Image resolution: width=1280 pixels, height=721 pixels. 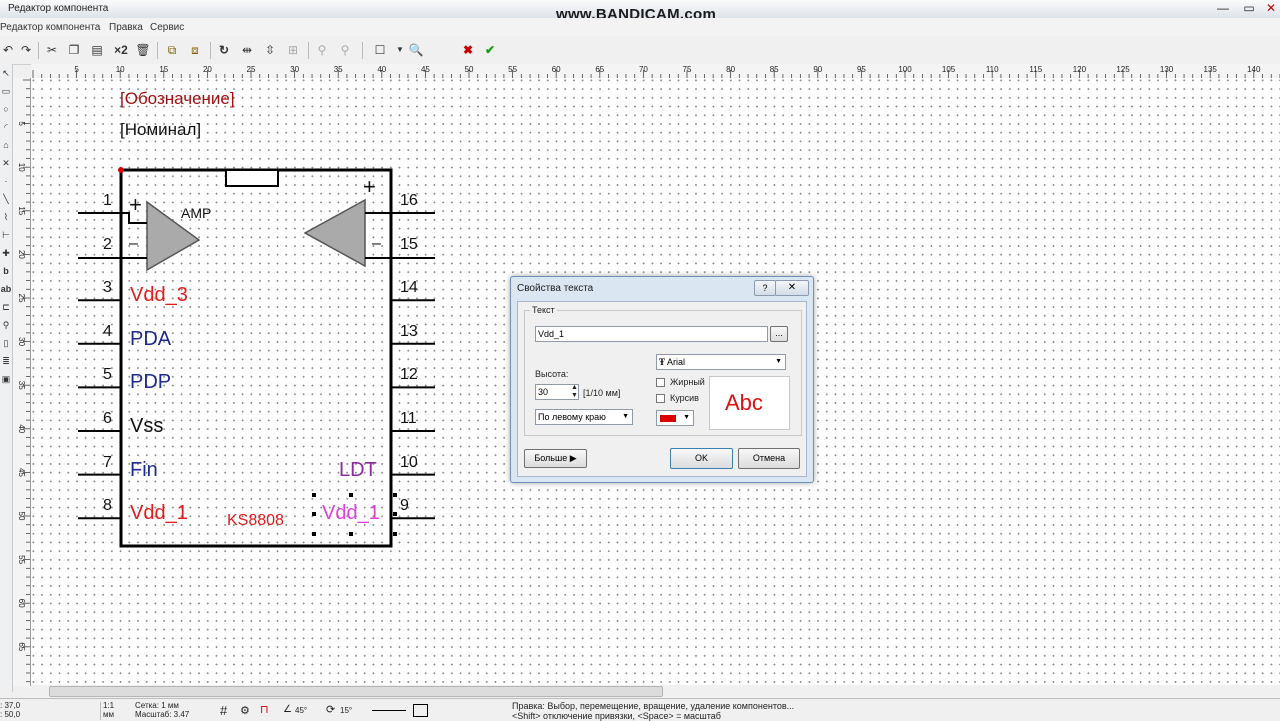 I want to click on cut-icon: ✂, so click(x=52, y=50).